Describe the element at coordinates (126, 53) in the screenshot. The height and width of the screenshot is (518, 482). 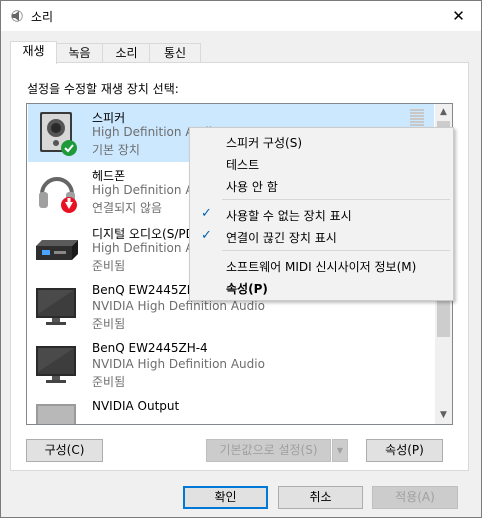
I see `tab-sounds: 소리` at that location.